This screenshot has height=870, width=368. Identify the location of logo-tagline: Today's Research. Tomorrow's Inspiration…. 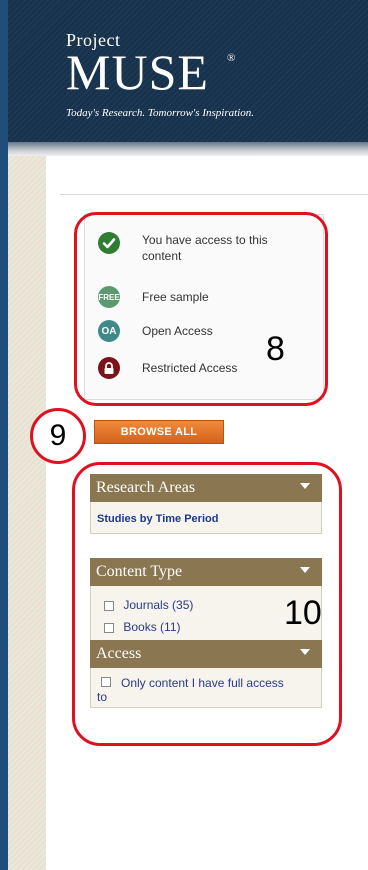
(160, 113).